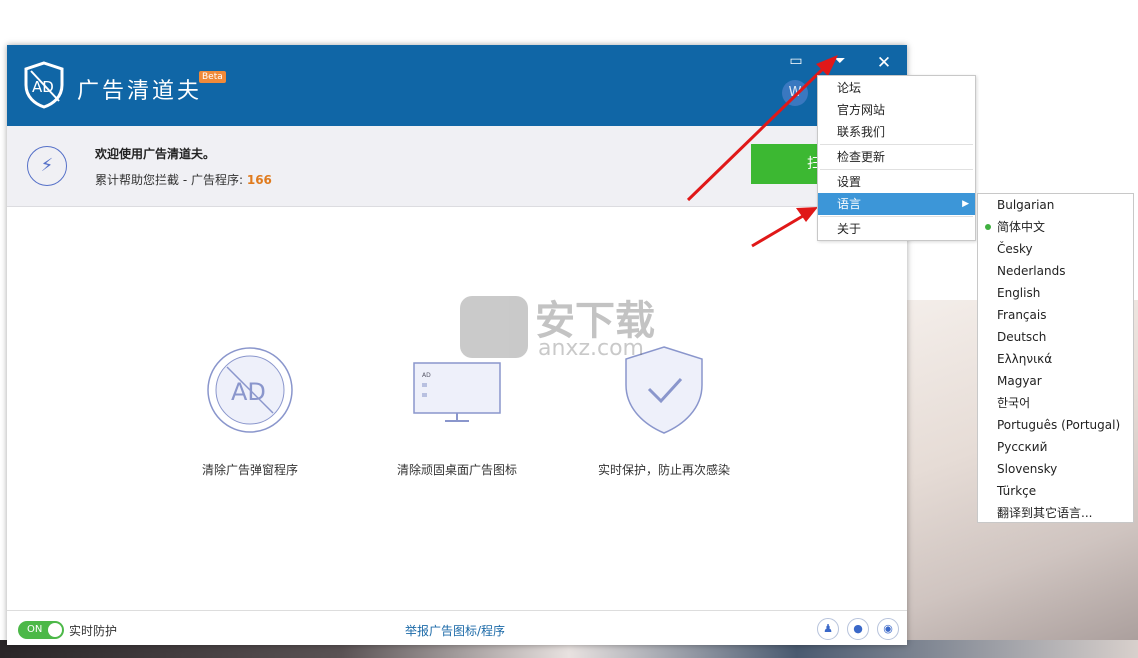 The width and height of the screenshot is (1138, 658). What do you see at coordinates (1059, 425) in the screenshot?
I see `language-label: Português (Portugal)` at bounding box center [1059, 425].